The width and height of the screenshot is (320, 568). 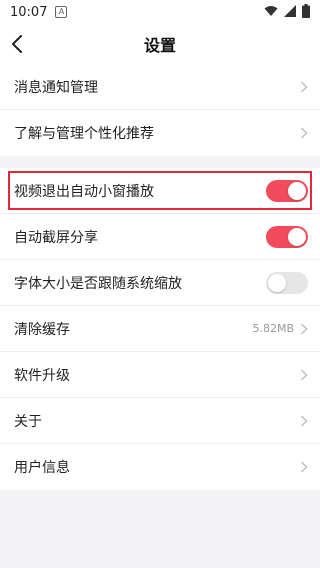 I want to click on row-video-pip: 视频退出自动小窗播放, so click(x=160, y=191).